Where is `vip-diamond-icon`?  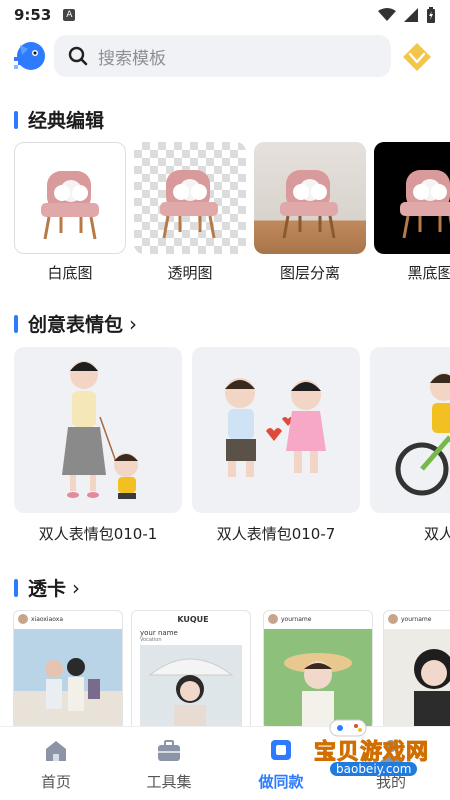 vip-diamond-icon is located at coordinates (417, 57).